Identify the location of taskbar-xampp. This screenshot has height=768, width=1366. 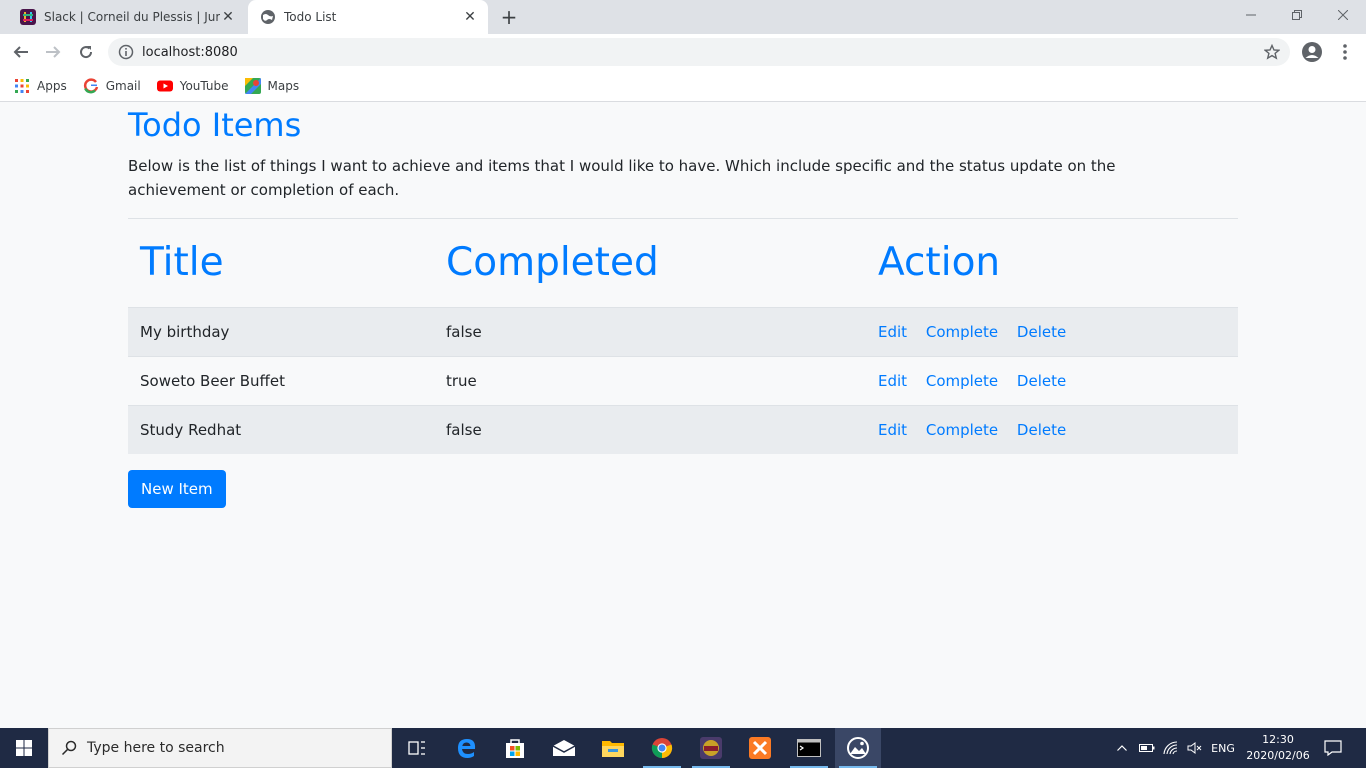
(760, 748).